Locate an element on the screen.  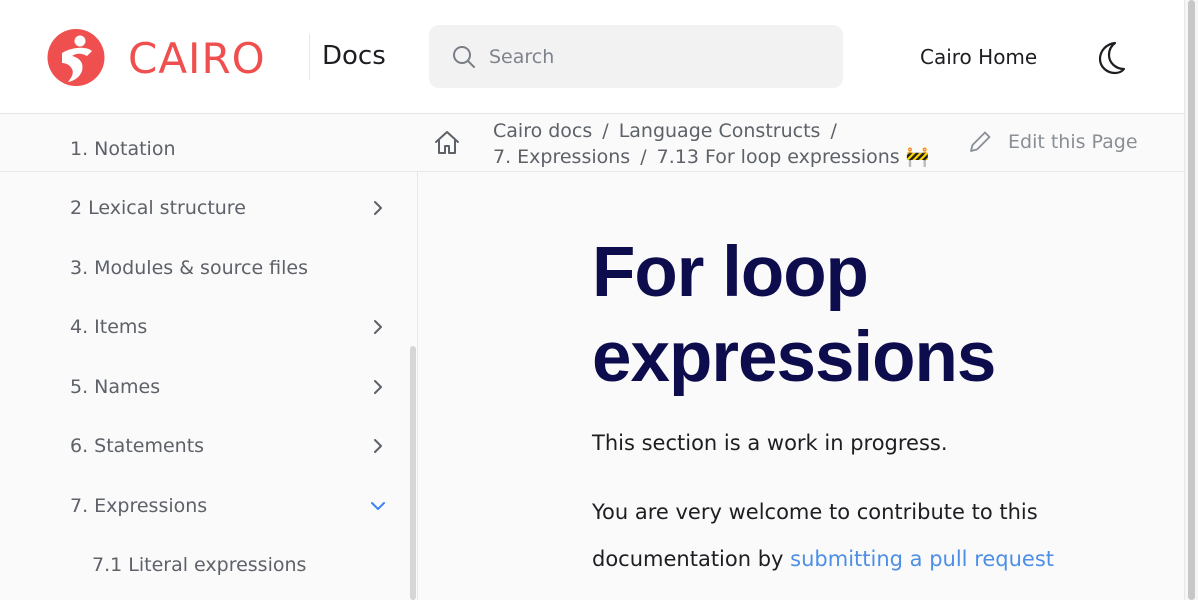
search-input is located at coordinates (639, 56).